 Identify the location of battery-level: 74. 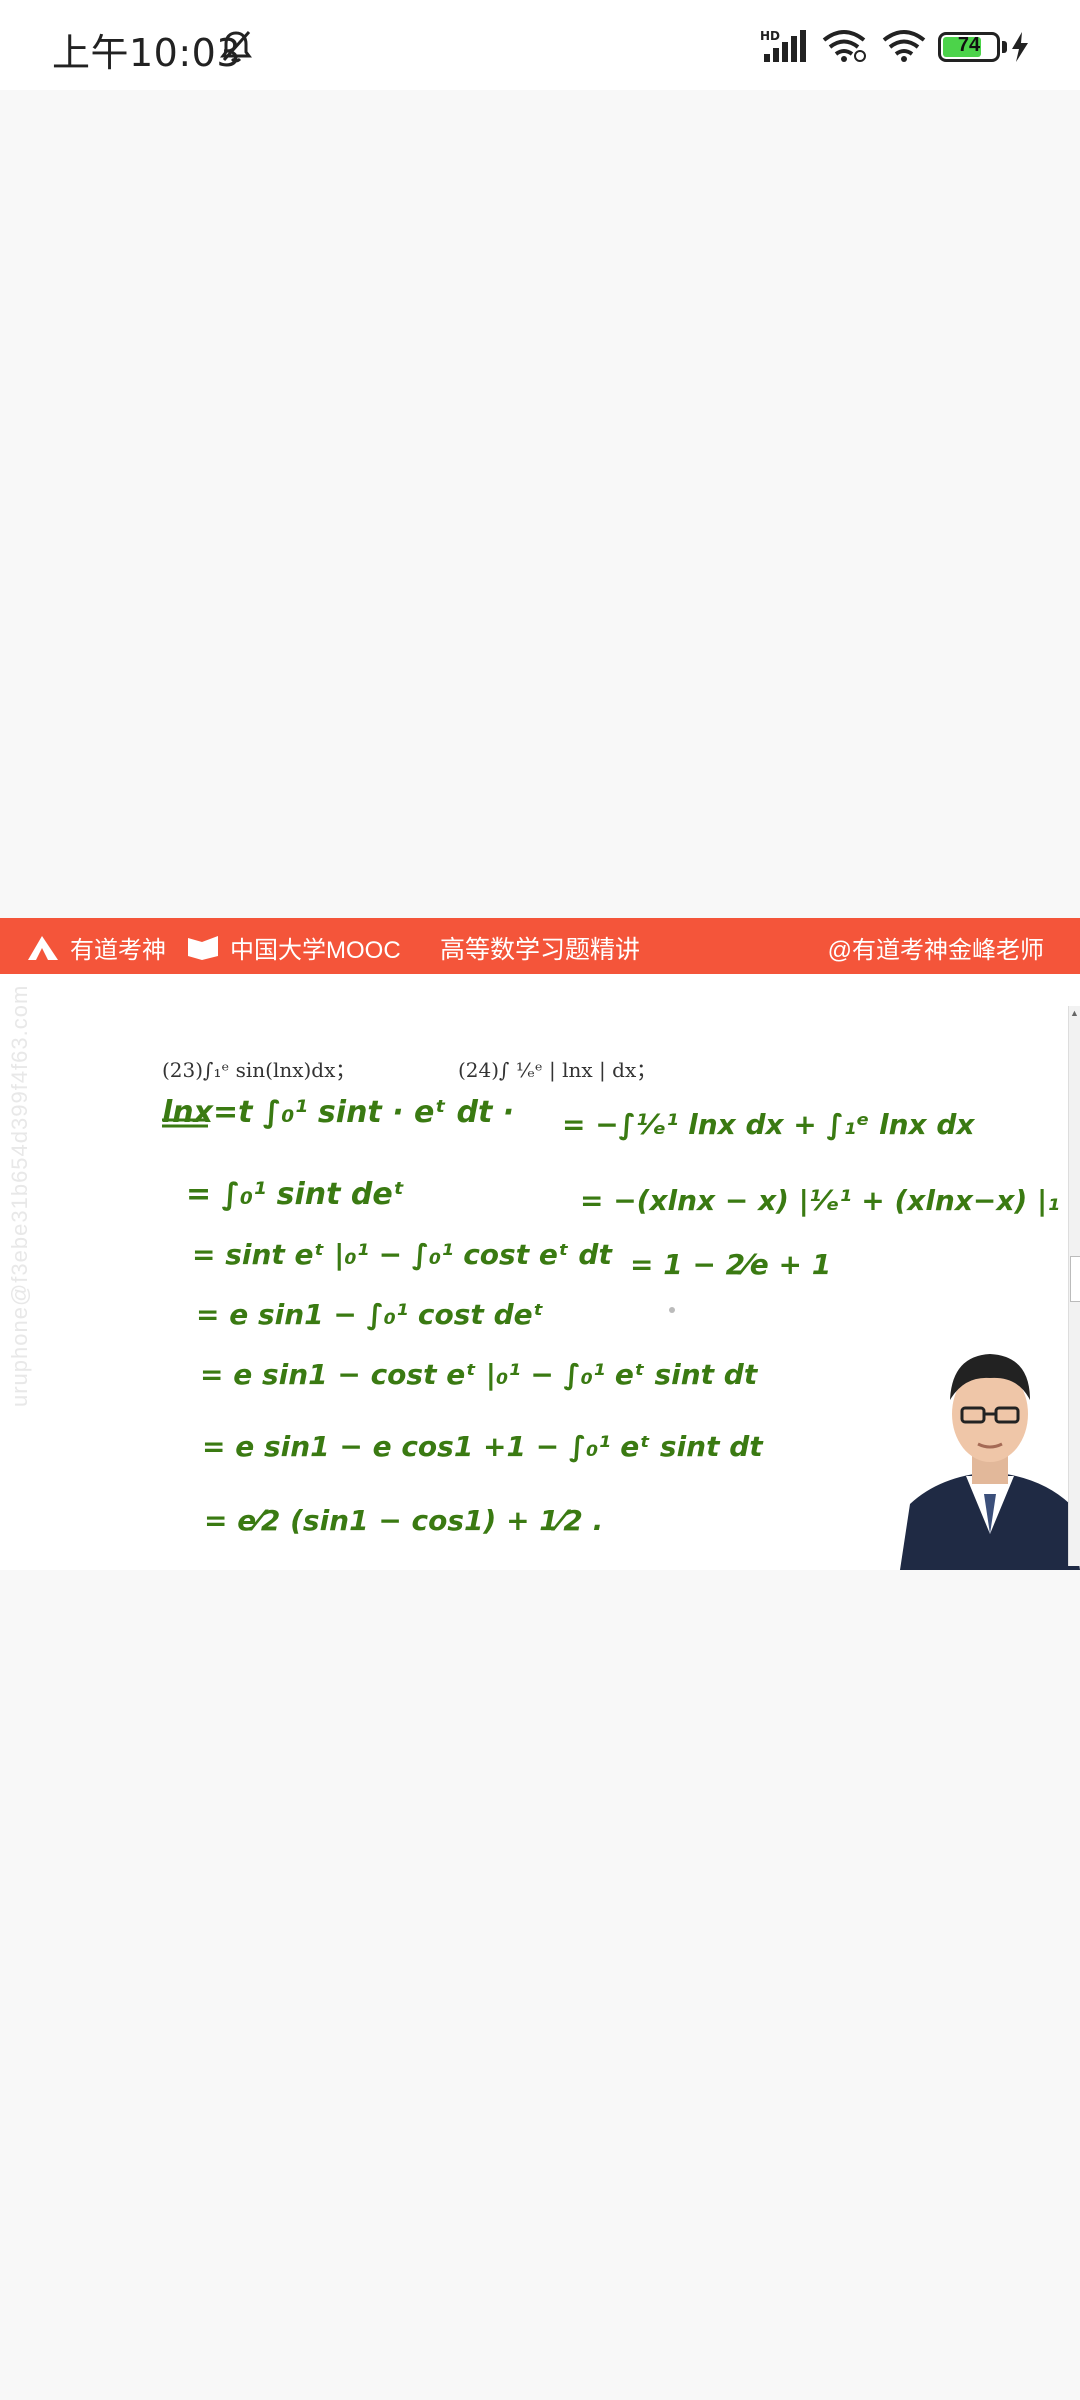
(969, 45).